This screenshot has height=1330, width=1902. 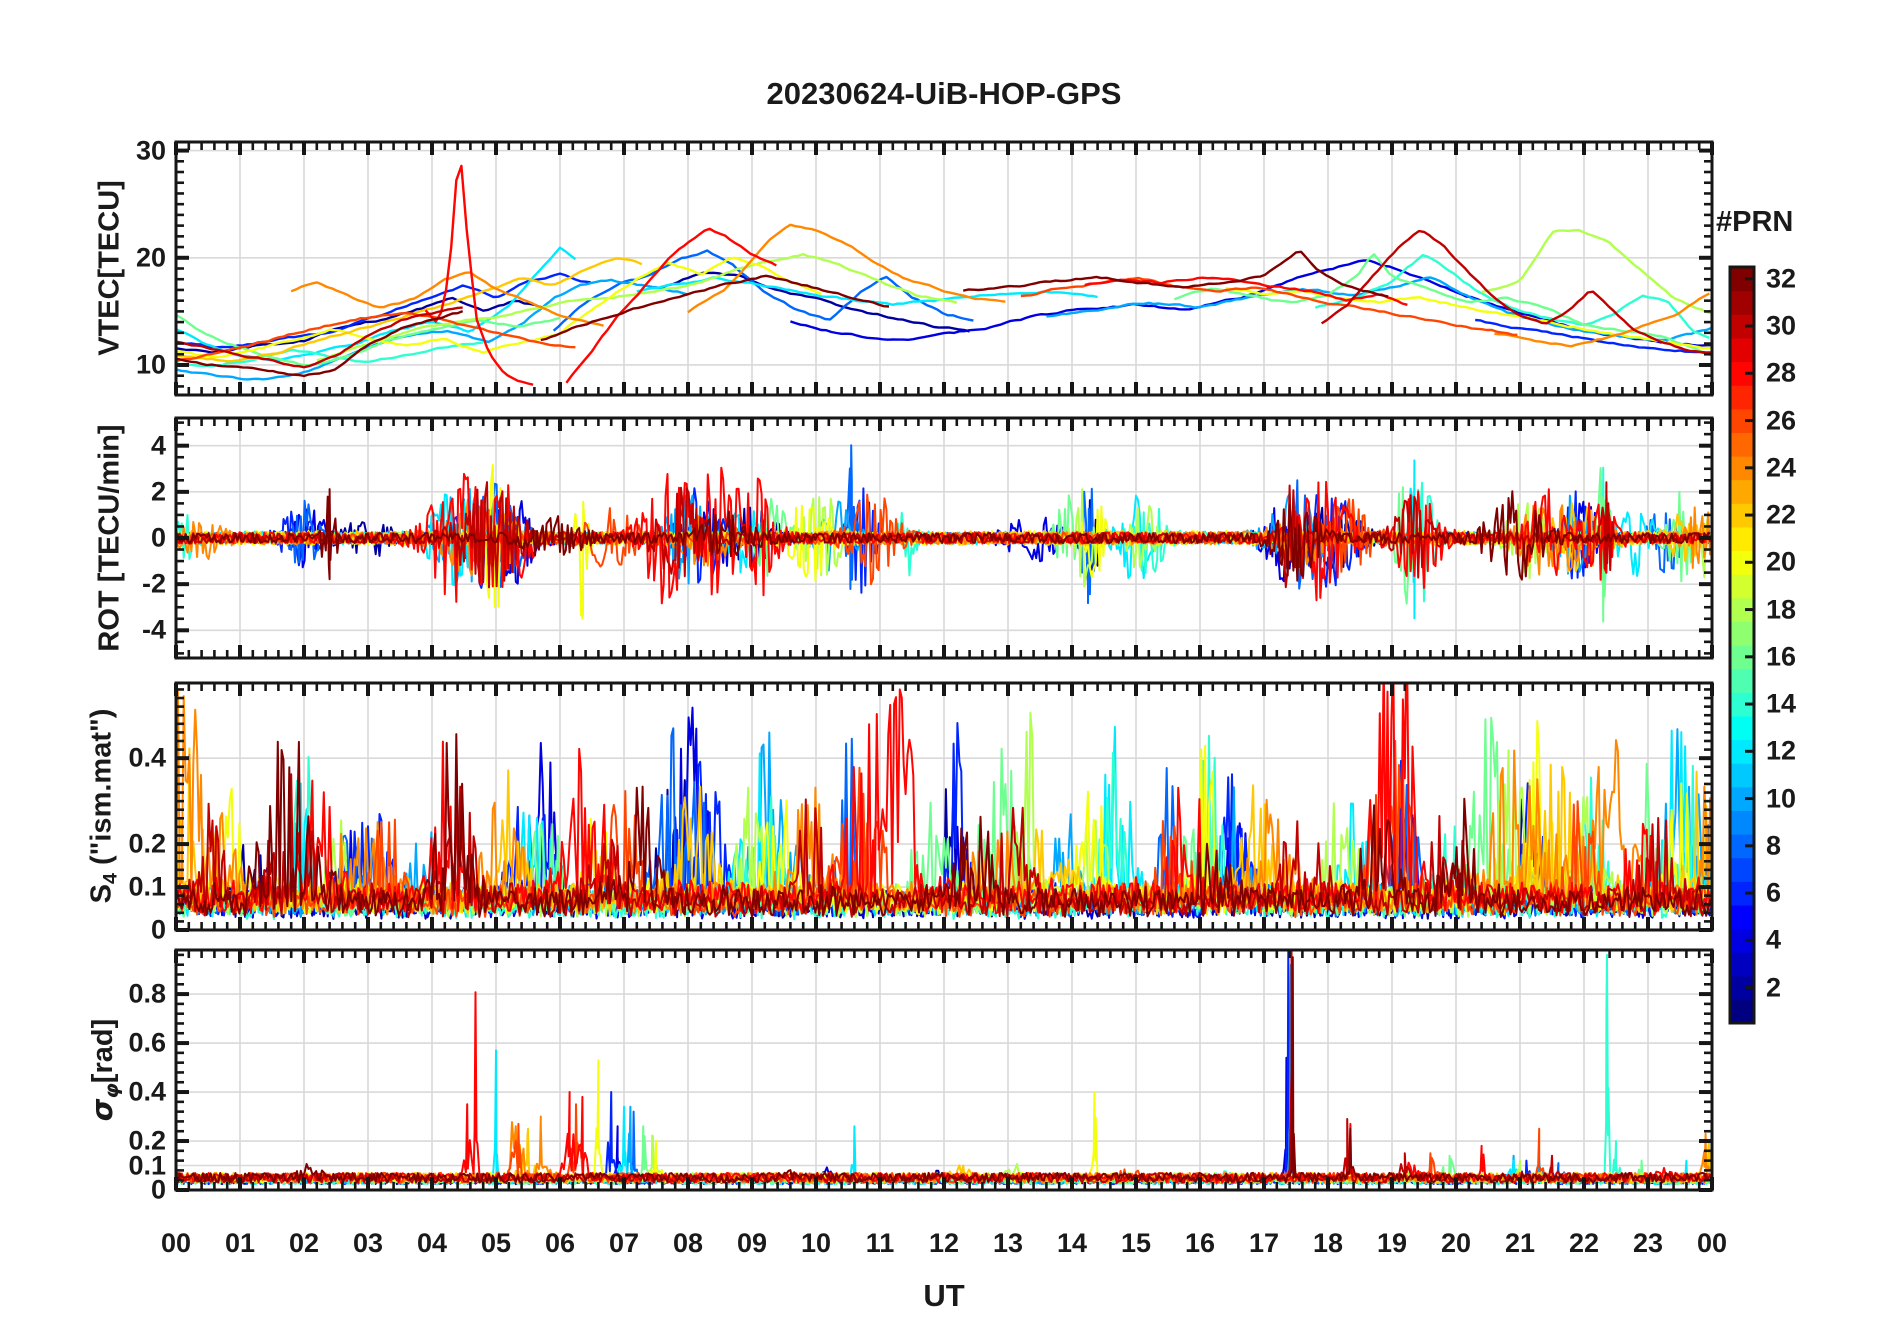 What do you see at coordinates (147, 1042) in the screenshot?
I see `y-tick-label-sigma_phi: 0.6` at bounding box center [147, 1042].